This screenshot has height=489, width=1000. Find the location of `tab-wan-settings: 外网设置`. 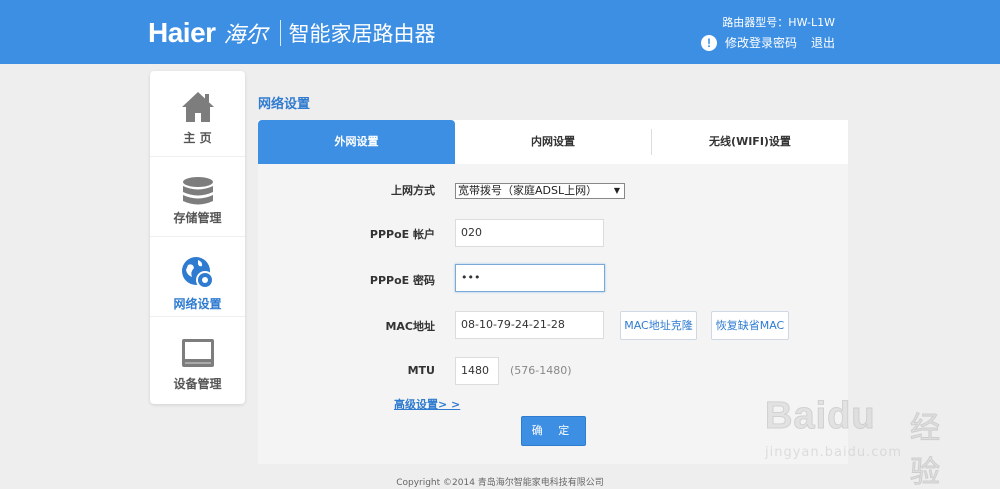

tab-wan-settings: 外网设置 is located at coordinates (356, 142).